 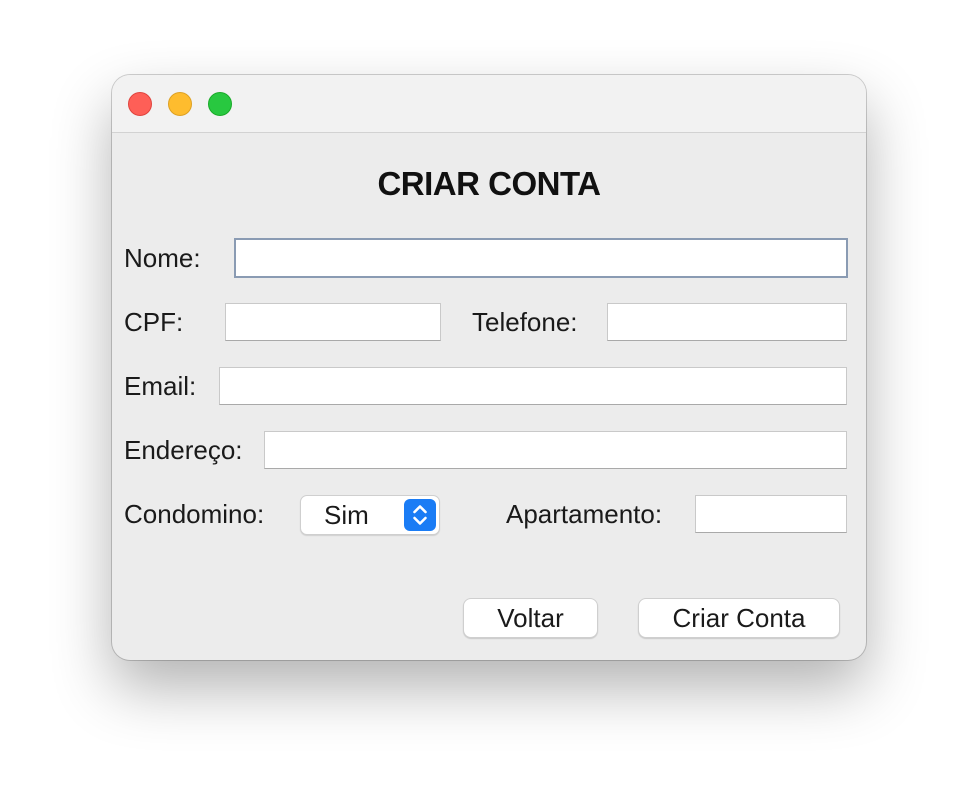 I want to click on telefone-label: Telefone:, so click(x=525, y=322).